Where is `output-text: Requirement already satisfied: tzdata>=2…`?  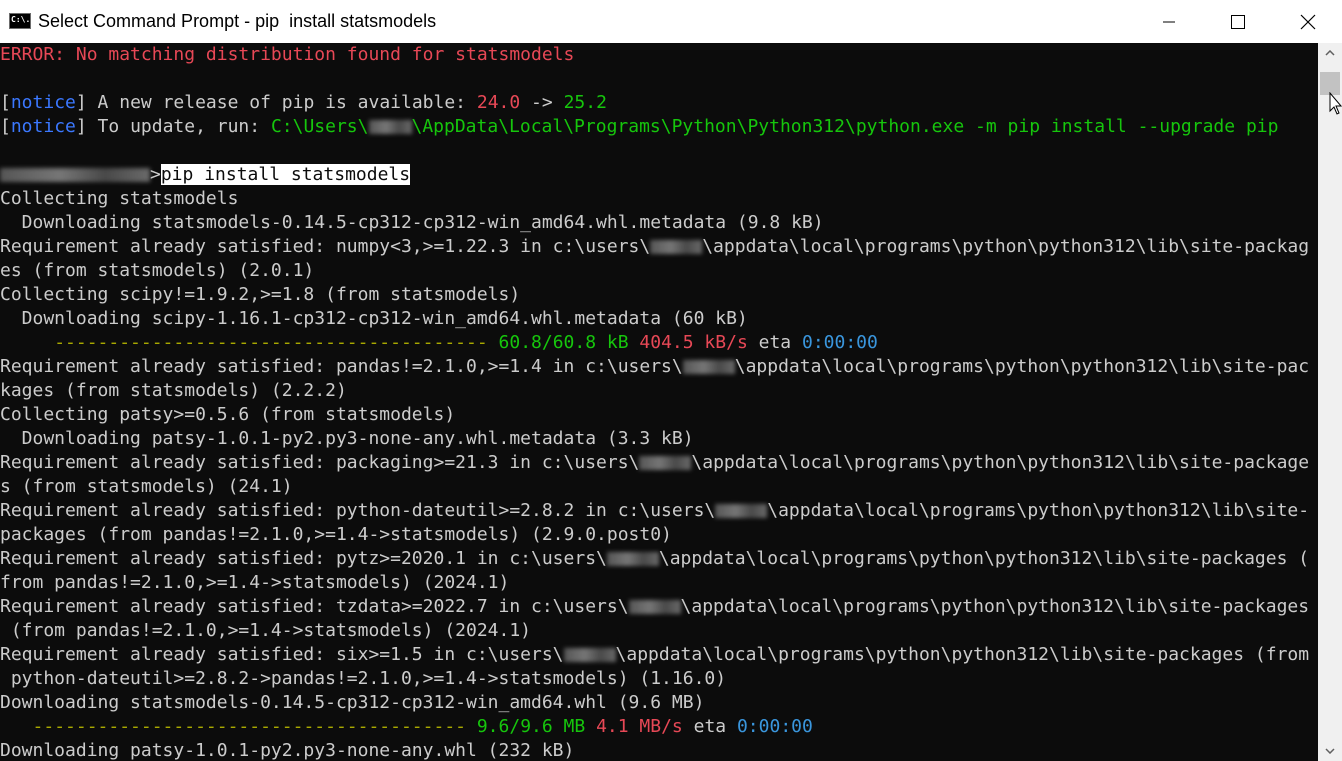
output-text: Requirement already satisfied: tzdata>=2… is located at coordinates (314, 606).